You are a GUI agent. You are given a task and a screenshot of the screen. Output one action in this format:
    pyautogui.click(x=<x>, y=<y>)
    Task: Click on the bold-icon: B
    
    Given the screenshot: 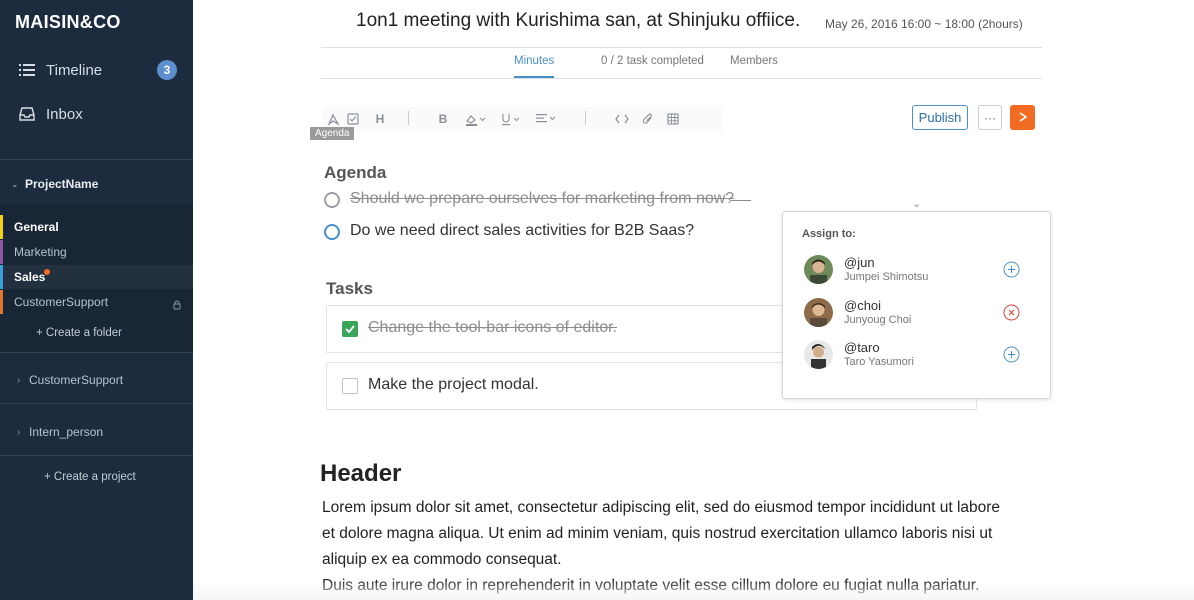 What is the action you would take?
    pyautogui.click(x=443, y=119)
    